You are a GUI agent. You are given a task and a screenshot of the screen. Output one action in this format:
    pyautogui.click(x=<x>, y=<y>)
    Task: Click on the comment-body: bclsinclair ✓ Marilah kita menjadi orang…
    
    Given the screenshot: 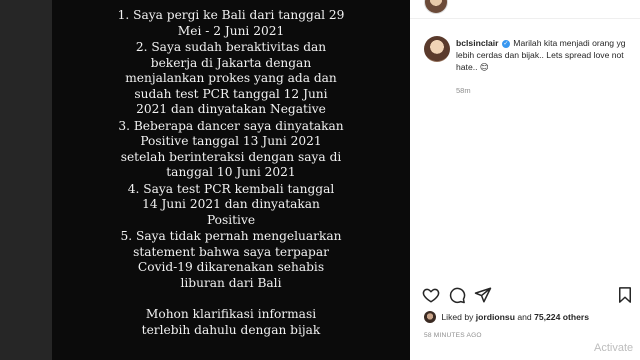 What is the action you would take?
    pyautogui.click(x=544, y=55)
    